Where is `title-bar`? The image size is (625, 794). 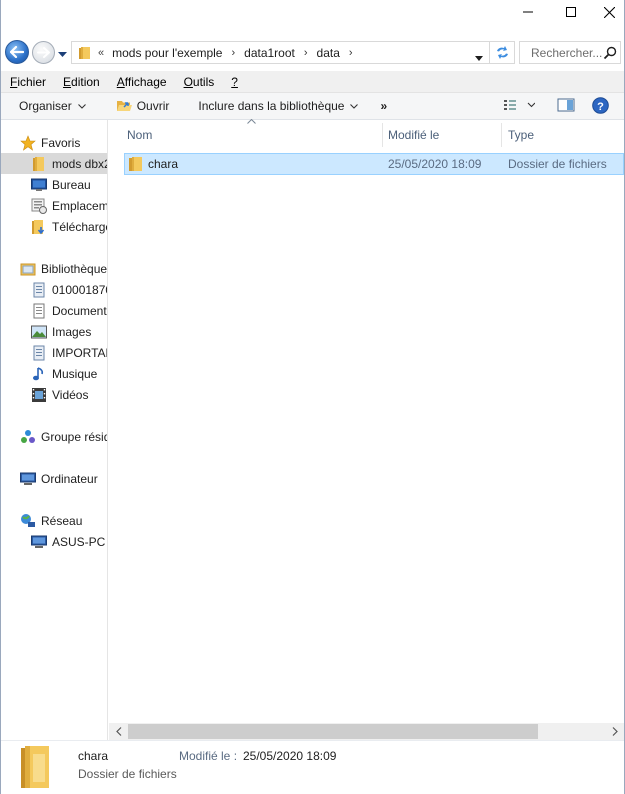 title-bar is located at coordinates (312, 14).